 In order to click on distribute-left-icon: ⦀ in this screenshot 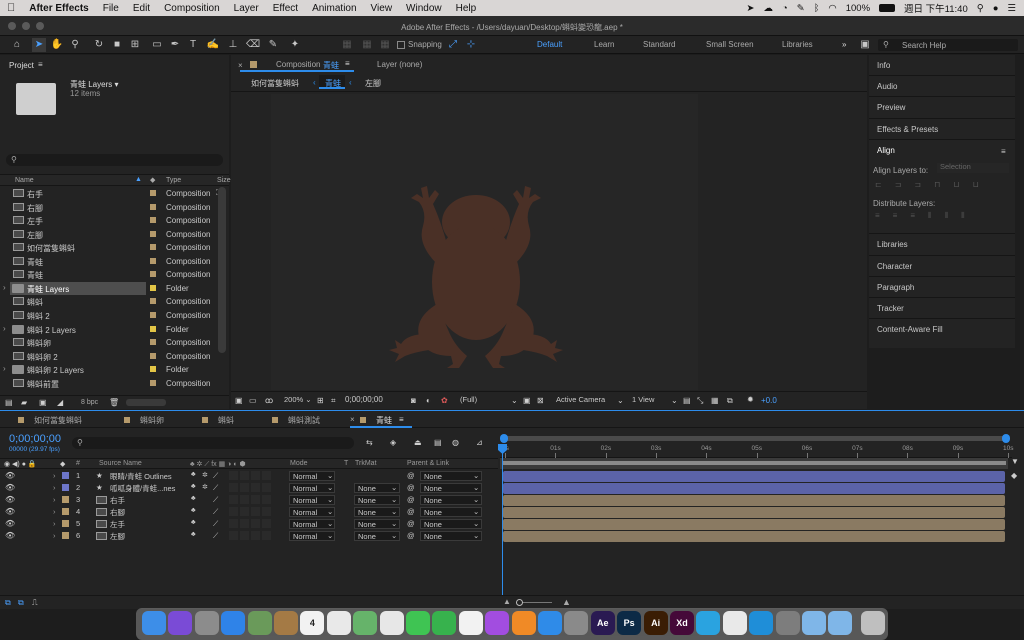, I will do `click(930, 217)`.